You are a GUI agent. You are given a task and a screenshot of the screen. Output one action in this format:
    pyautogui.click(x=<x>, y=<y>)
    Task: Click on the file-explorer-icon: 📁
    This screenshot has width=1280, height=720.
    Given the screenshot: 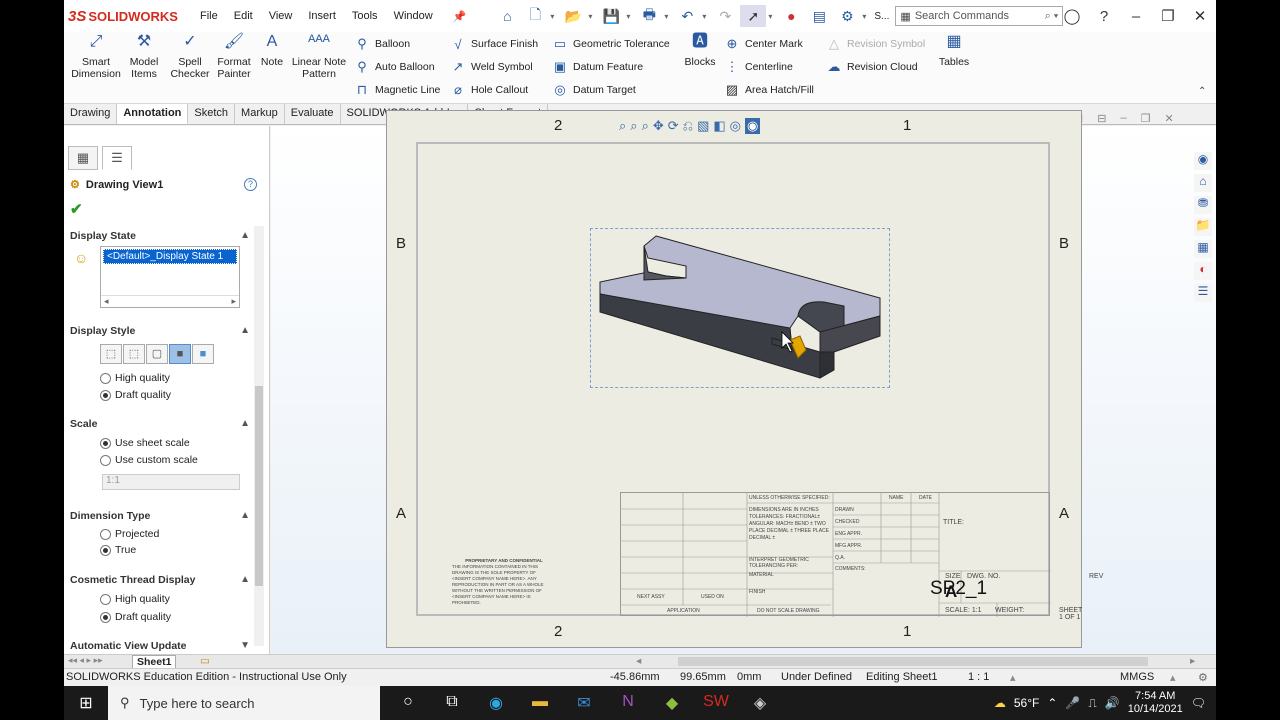 What is the action you would take?
    pyautogui.click(x=1203, y=227)
    